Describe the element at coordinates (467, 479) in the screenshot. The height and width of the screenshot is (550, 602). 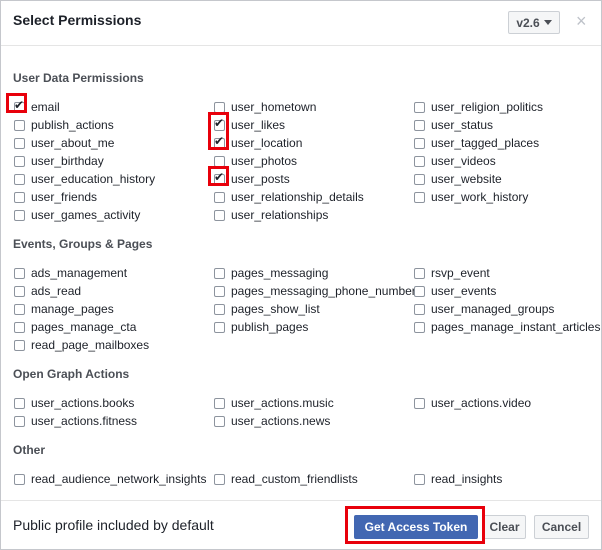
I see `permission-label: read_insights` at that location.